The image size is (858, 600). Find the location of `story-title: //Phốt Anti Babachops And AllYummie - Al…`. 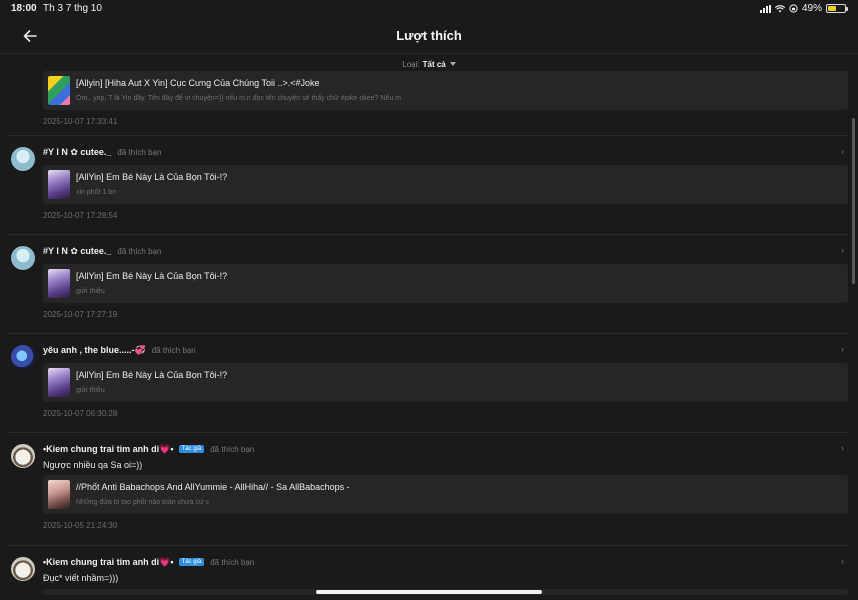

story-title: //Phốt Anti Babachops And AllYummie - Al… is located at coordinates (213, 487).